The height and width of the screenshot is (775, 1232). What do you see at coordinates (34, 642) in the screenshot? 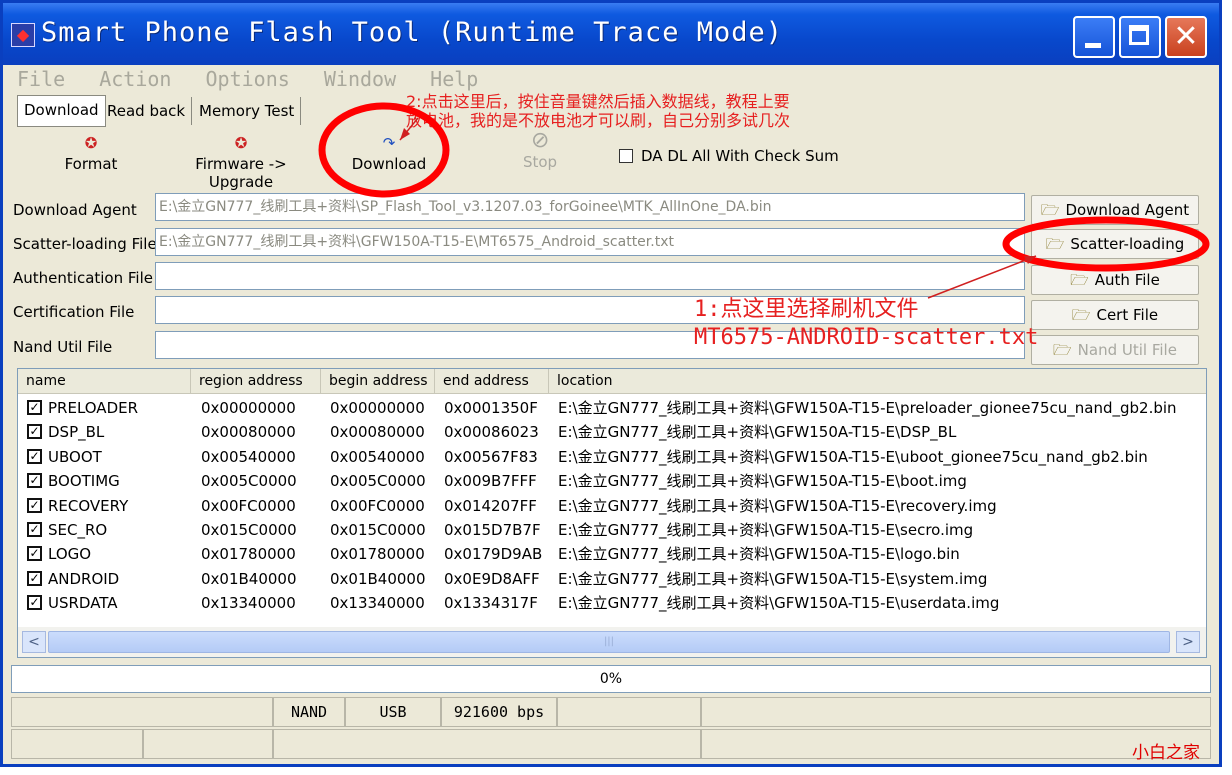
I see `scroll-left-icon: <` at bounding box center [34, 642].